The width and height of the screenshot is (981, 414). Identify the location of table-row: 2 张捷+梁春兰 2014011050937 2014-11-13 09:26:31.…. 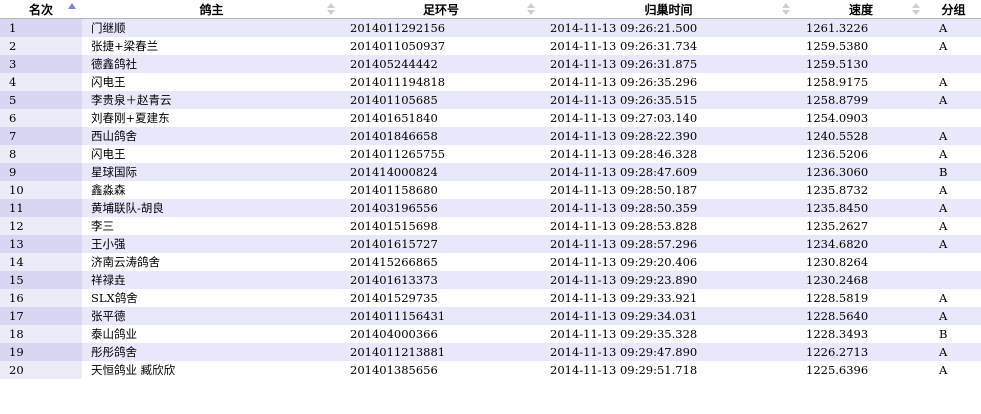
(490, 46).